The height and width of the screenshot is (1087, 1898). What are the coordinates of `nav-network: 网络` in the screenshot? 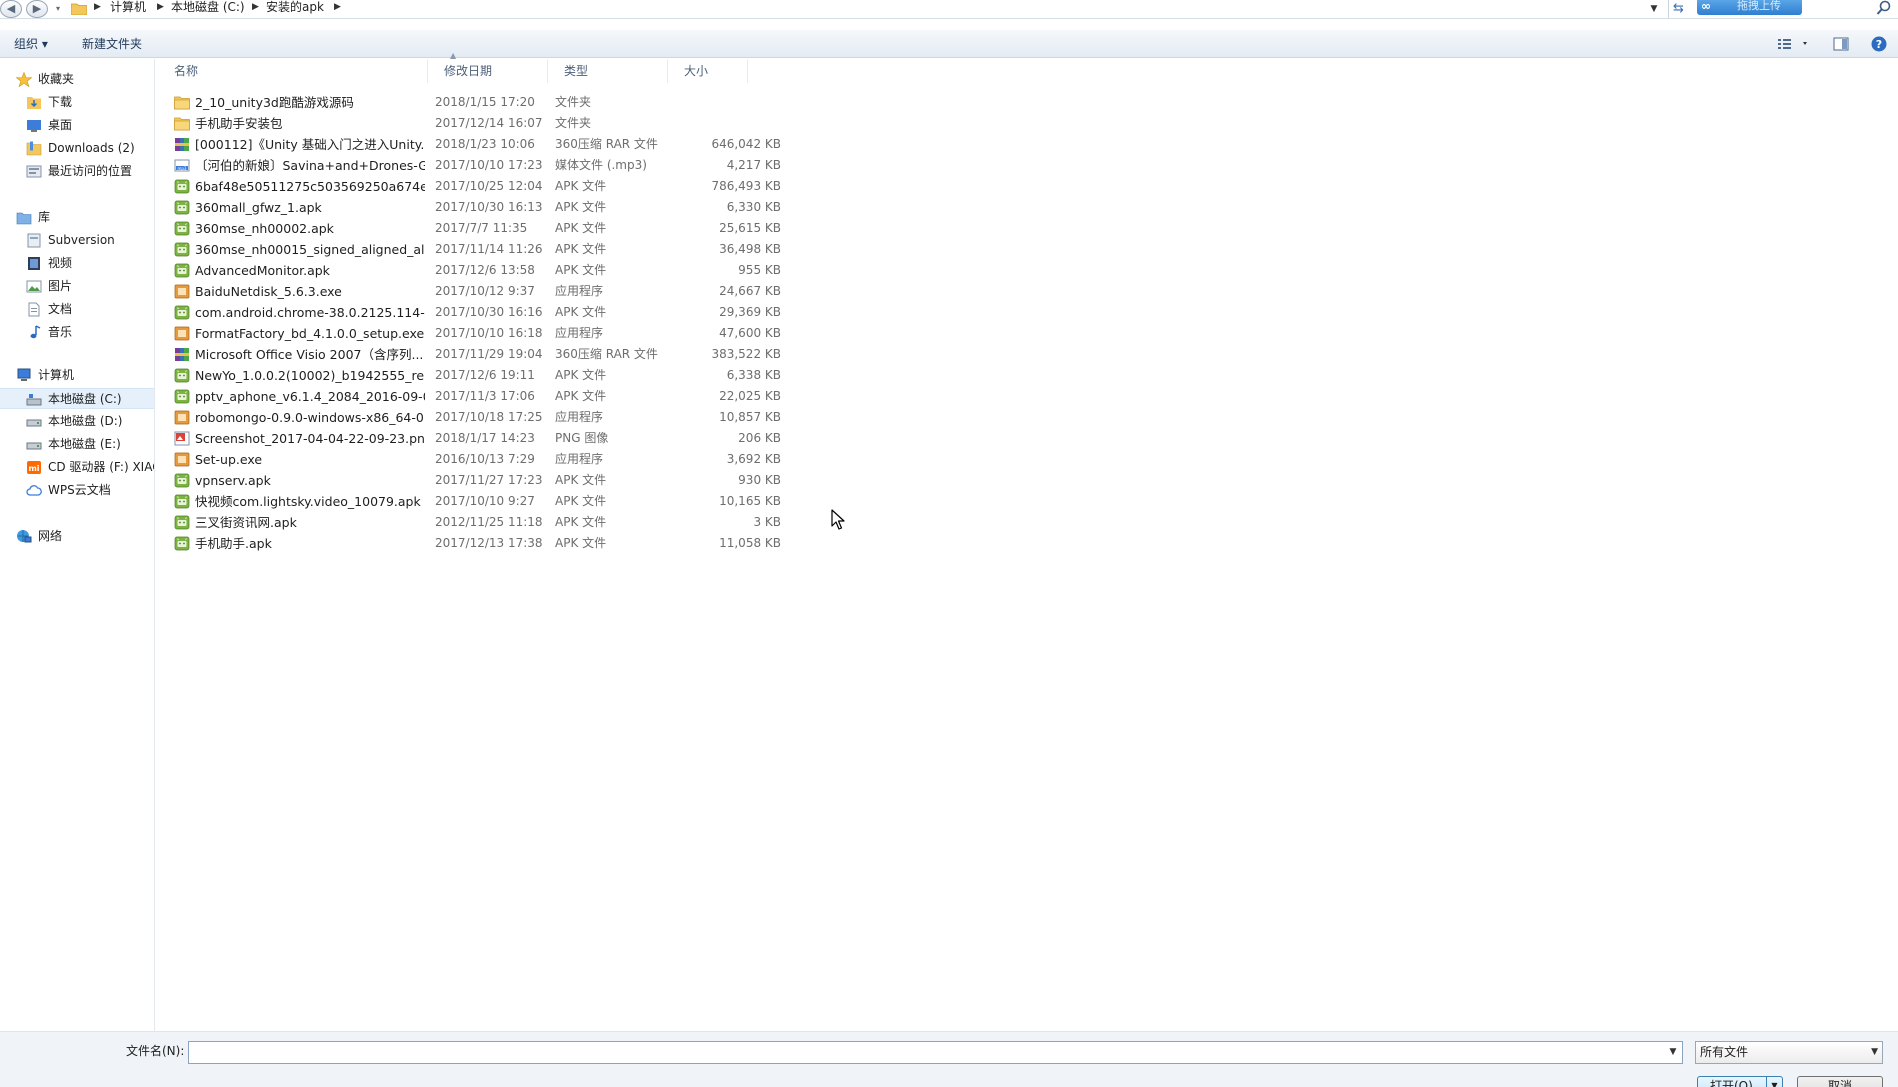 It's located at (77, 536).